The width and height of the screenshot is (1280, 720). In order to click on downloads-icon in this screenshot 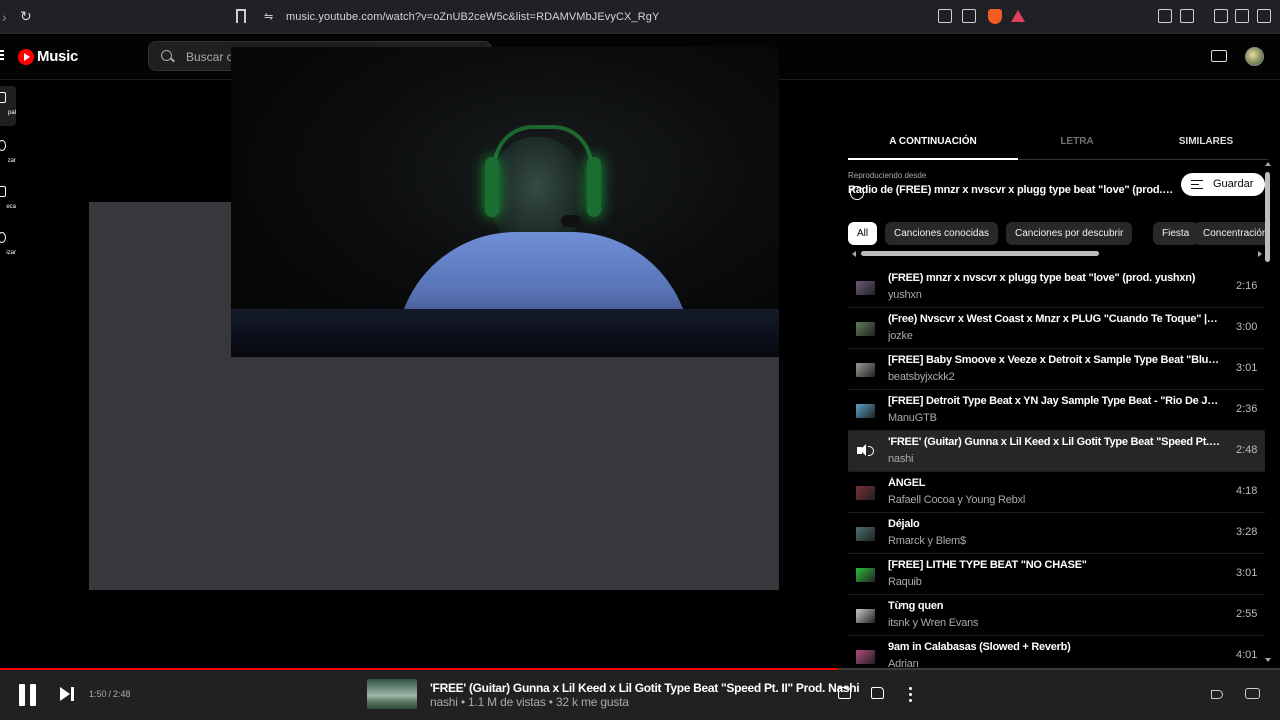, I will do `click(1264, 16)`.